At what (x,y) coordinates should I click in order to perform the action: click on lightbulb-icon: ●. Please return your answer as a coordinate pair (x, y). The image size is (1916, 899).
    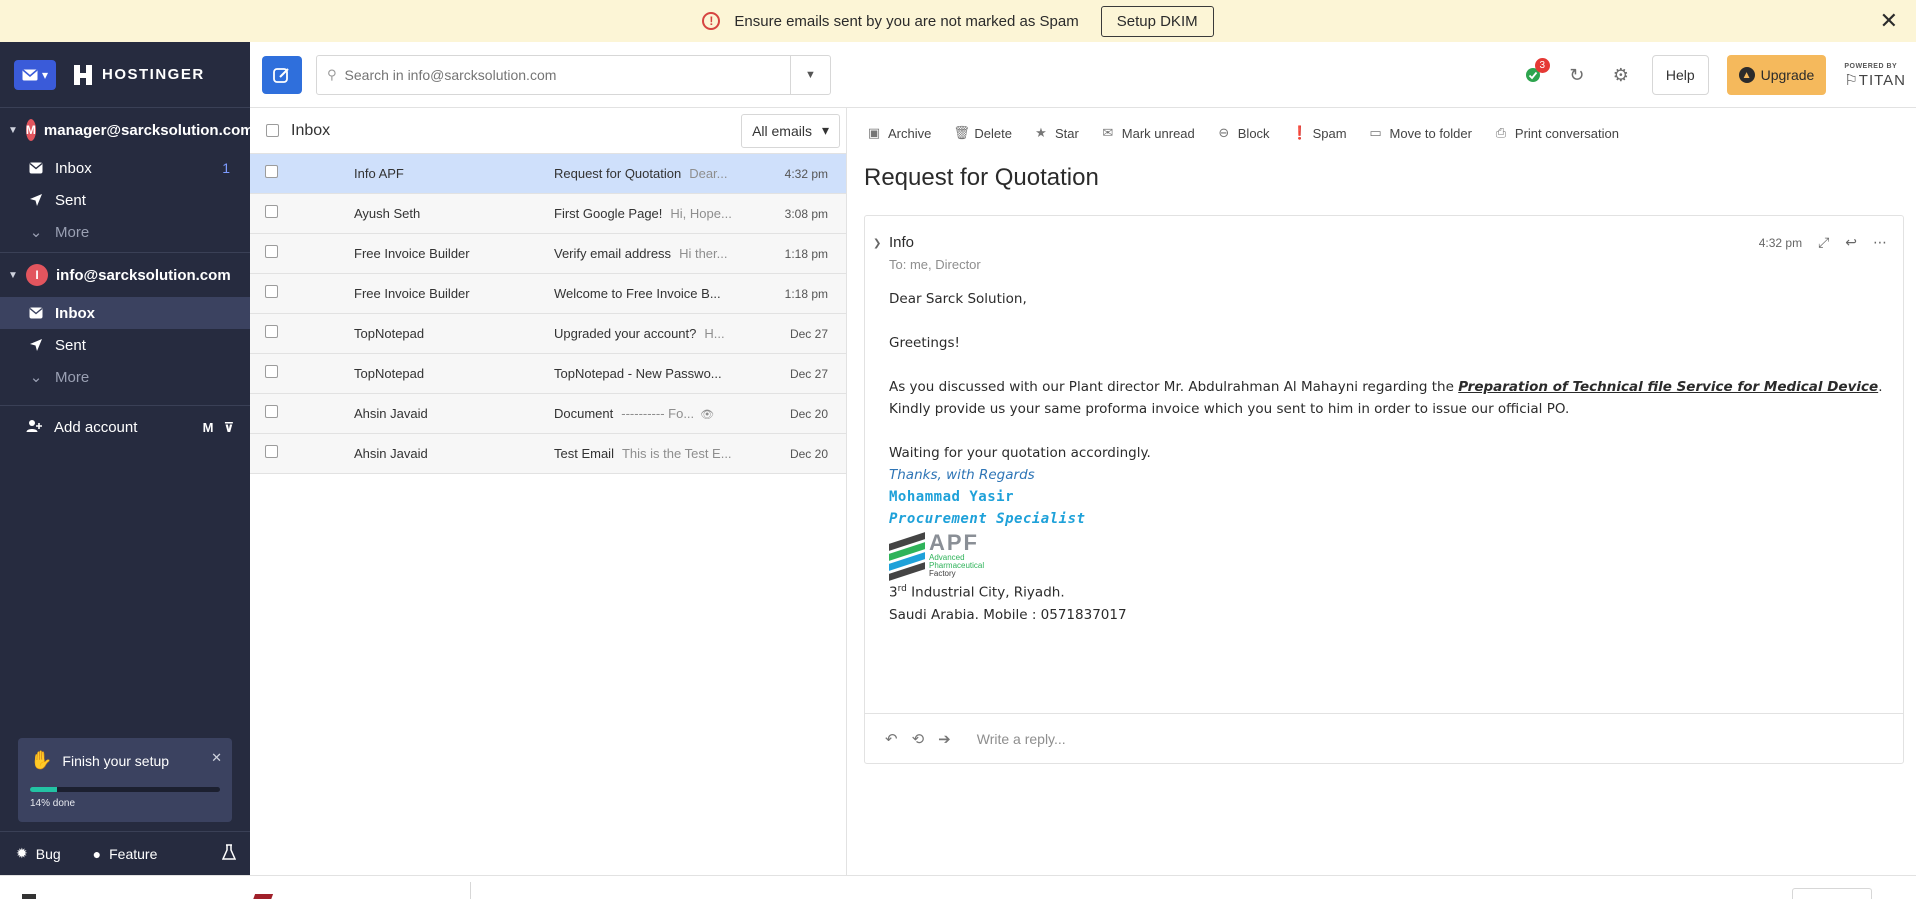
    Looking at the image, I should click on (97, 853).